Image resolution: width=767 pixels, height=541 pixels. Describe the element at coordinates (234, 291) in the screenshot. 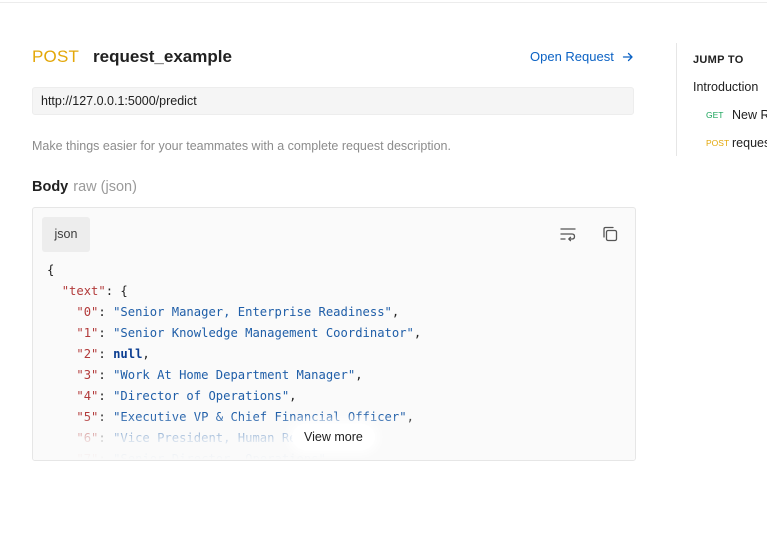

I see `code-line-root: "text": {` at that location.